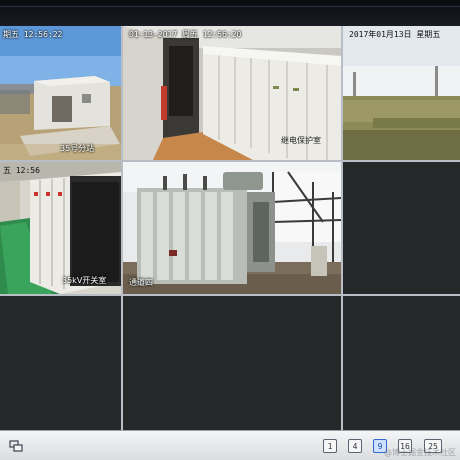 This screenshot has height=460, width=460. I want to click on video-cell-5: 通道四, so click(232, 228).